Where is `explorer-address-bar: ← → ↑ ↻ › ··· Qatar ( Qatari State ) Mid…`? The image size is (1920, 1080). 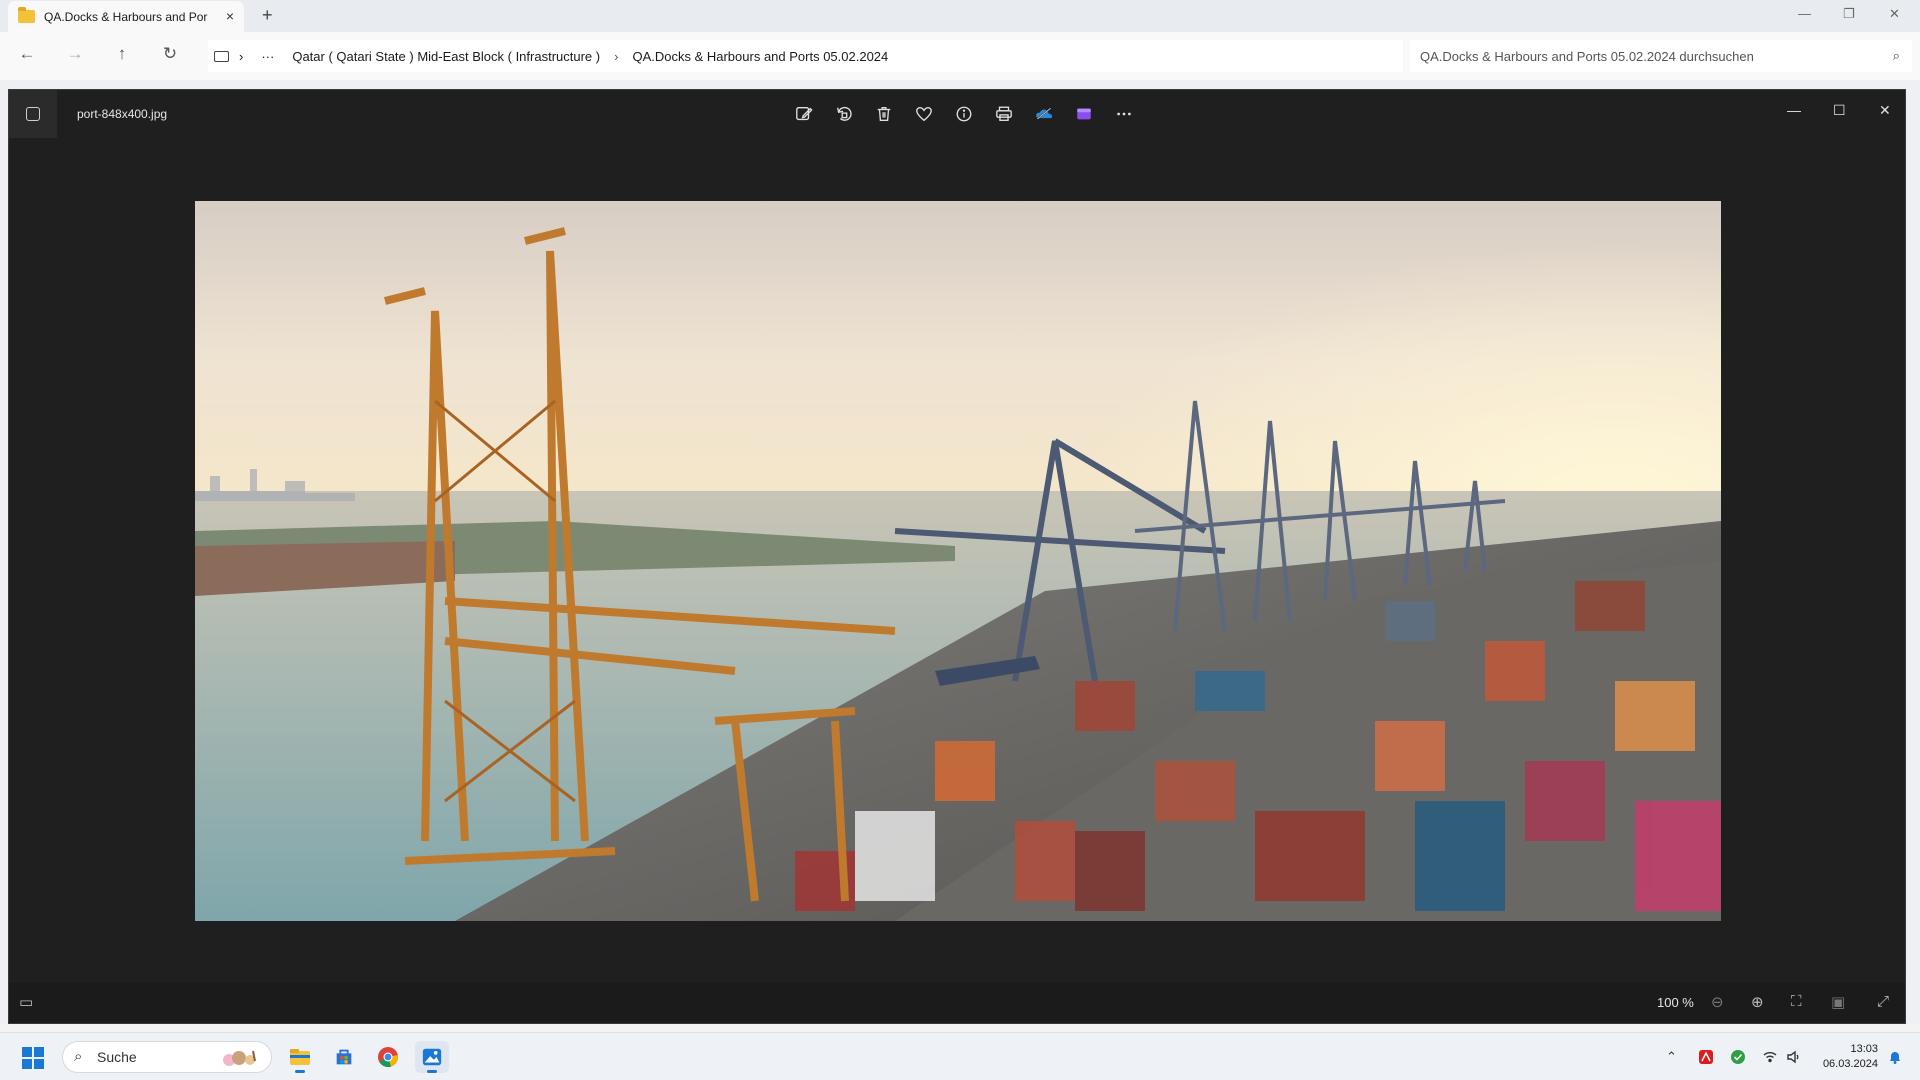
explorer-address-bar: ← → ↑ ↻ › ··· Qatar ( Qatari State ) Mid… is located at coordinates (960, 56).